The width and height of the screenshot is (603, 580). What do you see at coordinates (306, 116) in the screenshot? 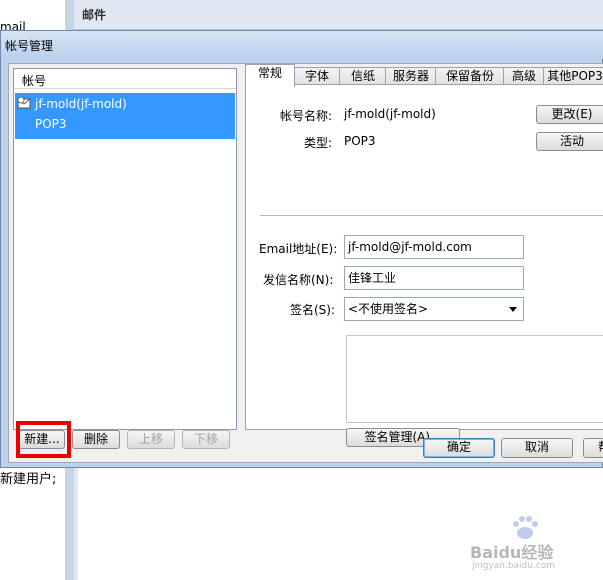
I see `account-name-label: 帐号名称:` at bounding box center [306, 116].